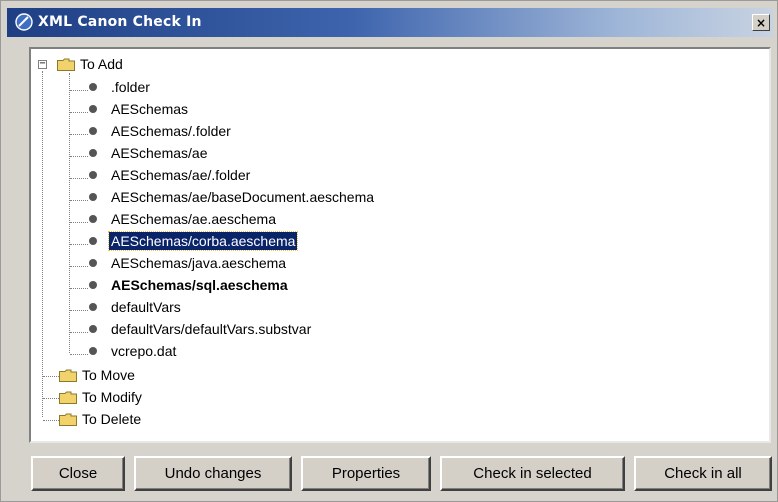  Describe the element at coordinates (532, 473) in the screenshot. I see `check-in-selected-button: Check in selected` at that location.